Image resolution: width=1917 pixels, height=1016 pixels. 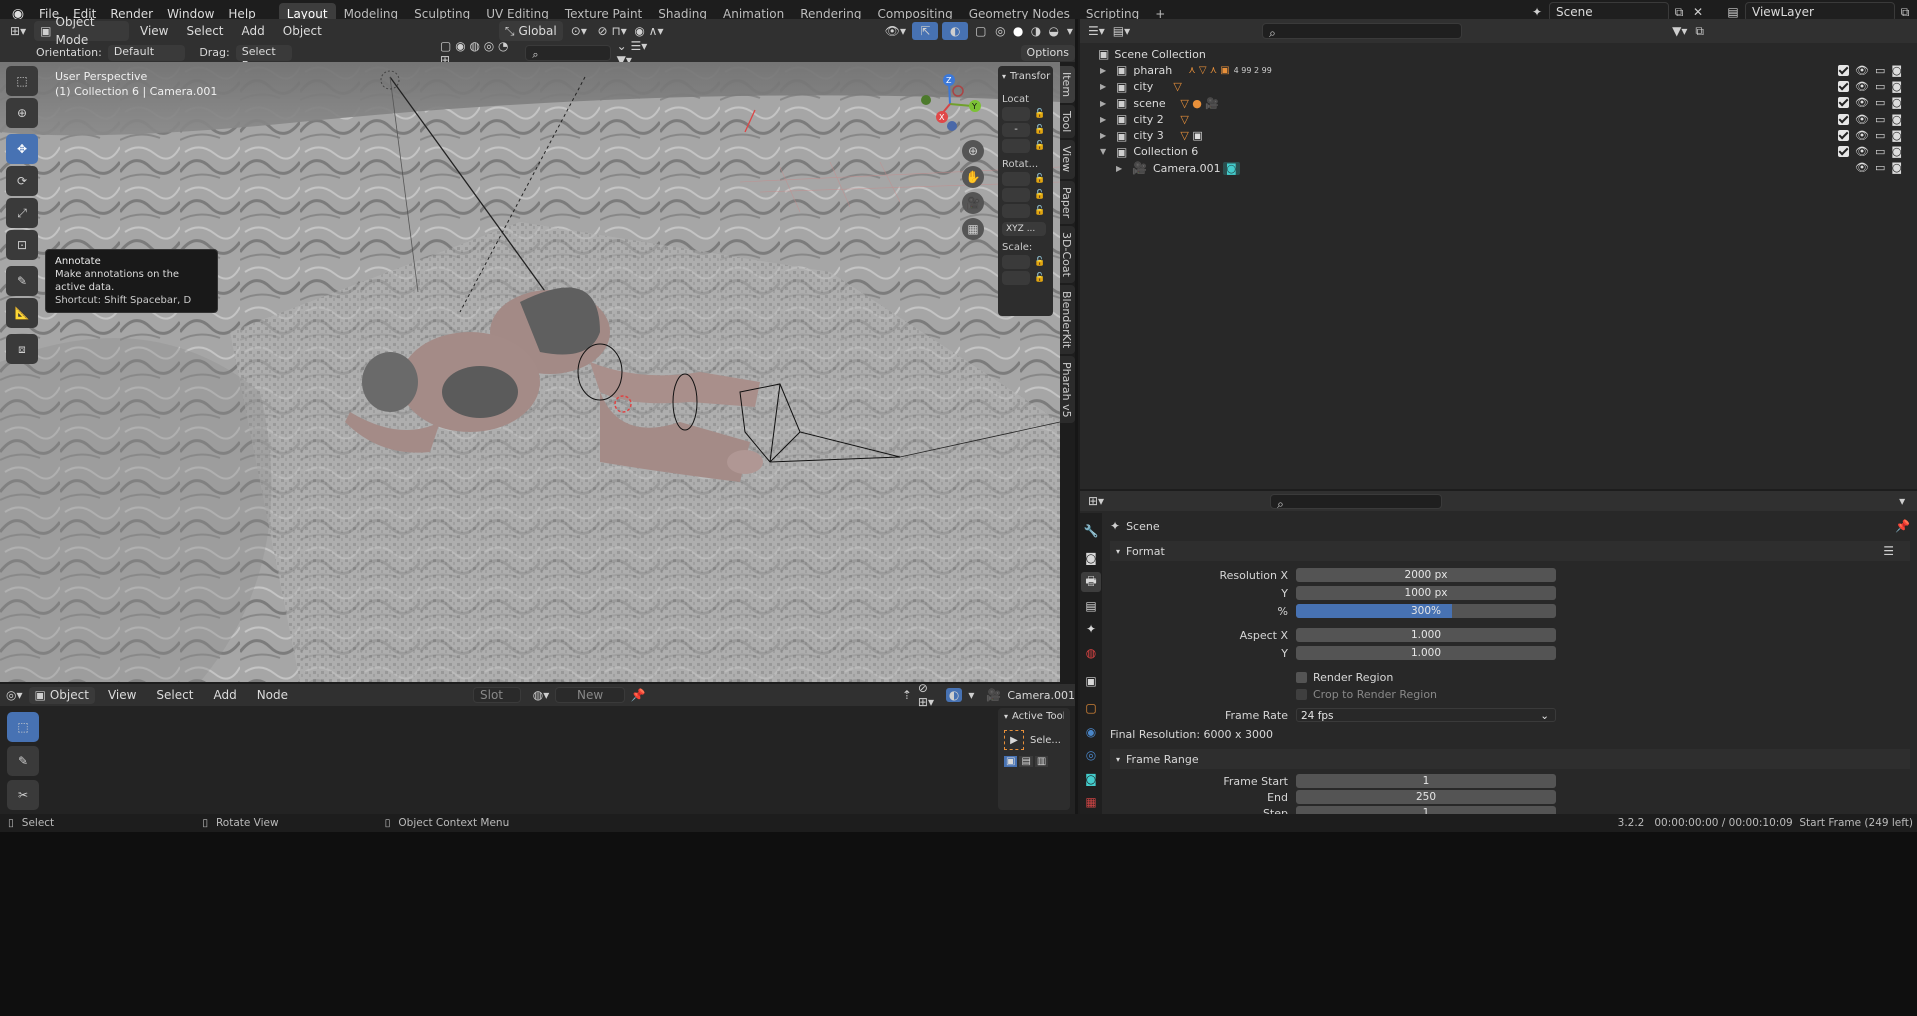 I want to click on shader-menu-node: Node, so click(x=272, y=695).